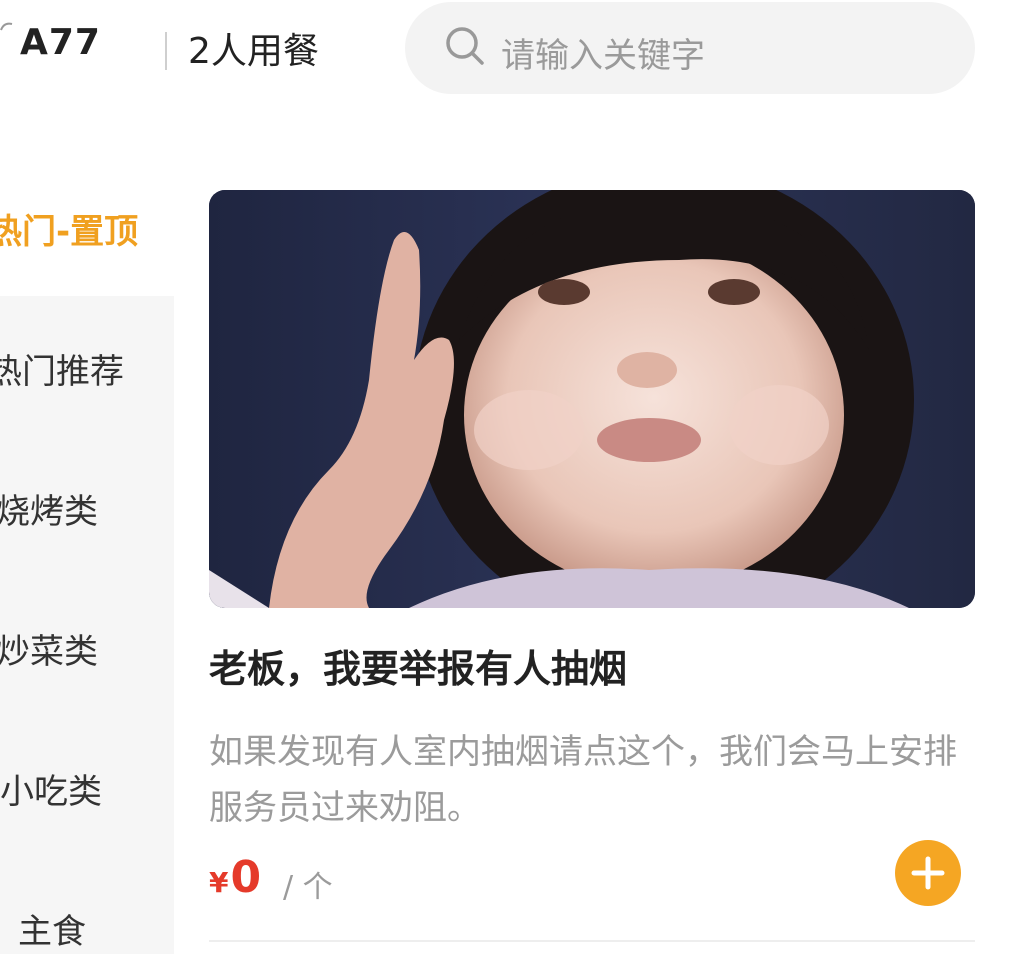 The image size is (1010, 954). I want to click on search-input: 请输入关键字, so click(603, 52).